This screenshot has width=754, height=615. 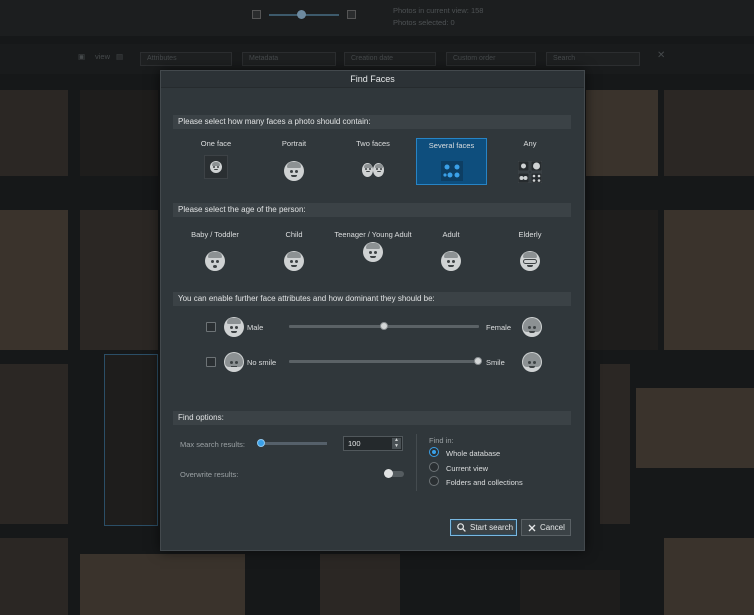 What do you see at coordinates (215, 234) in the screenshot?
I see `age-option-label: Baby / Toddler` at bounding box center [215, 234].